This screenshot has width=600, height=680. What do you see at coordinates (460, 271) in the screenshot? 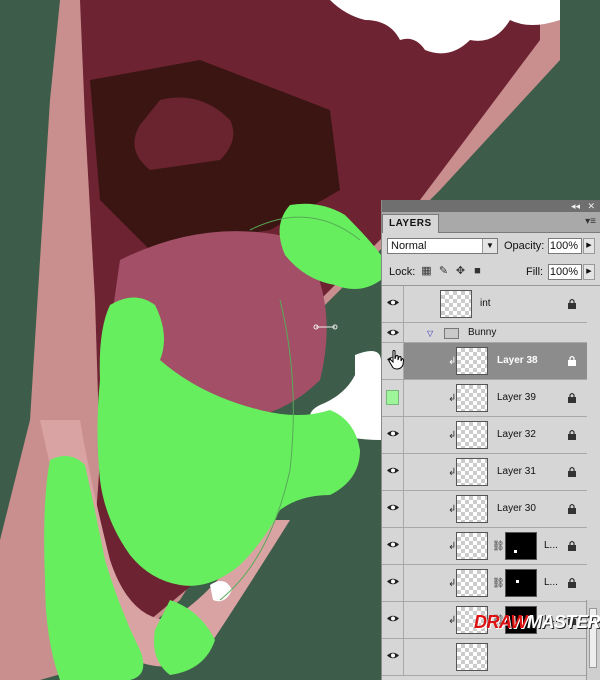
I see `lock-move-icon: ✥` at bounding box center [460, 271].